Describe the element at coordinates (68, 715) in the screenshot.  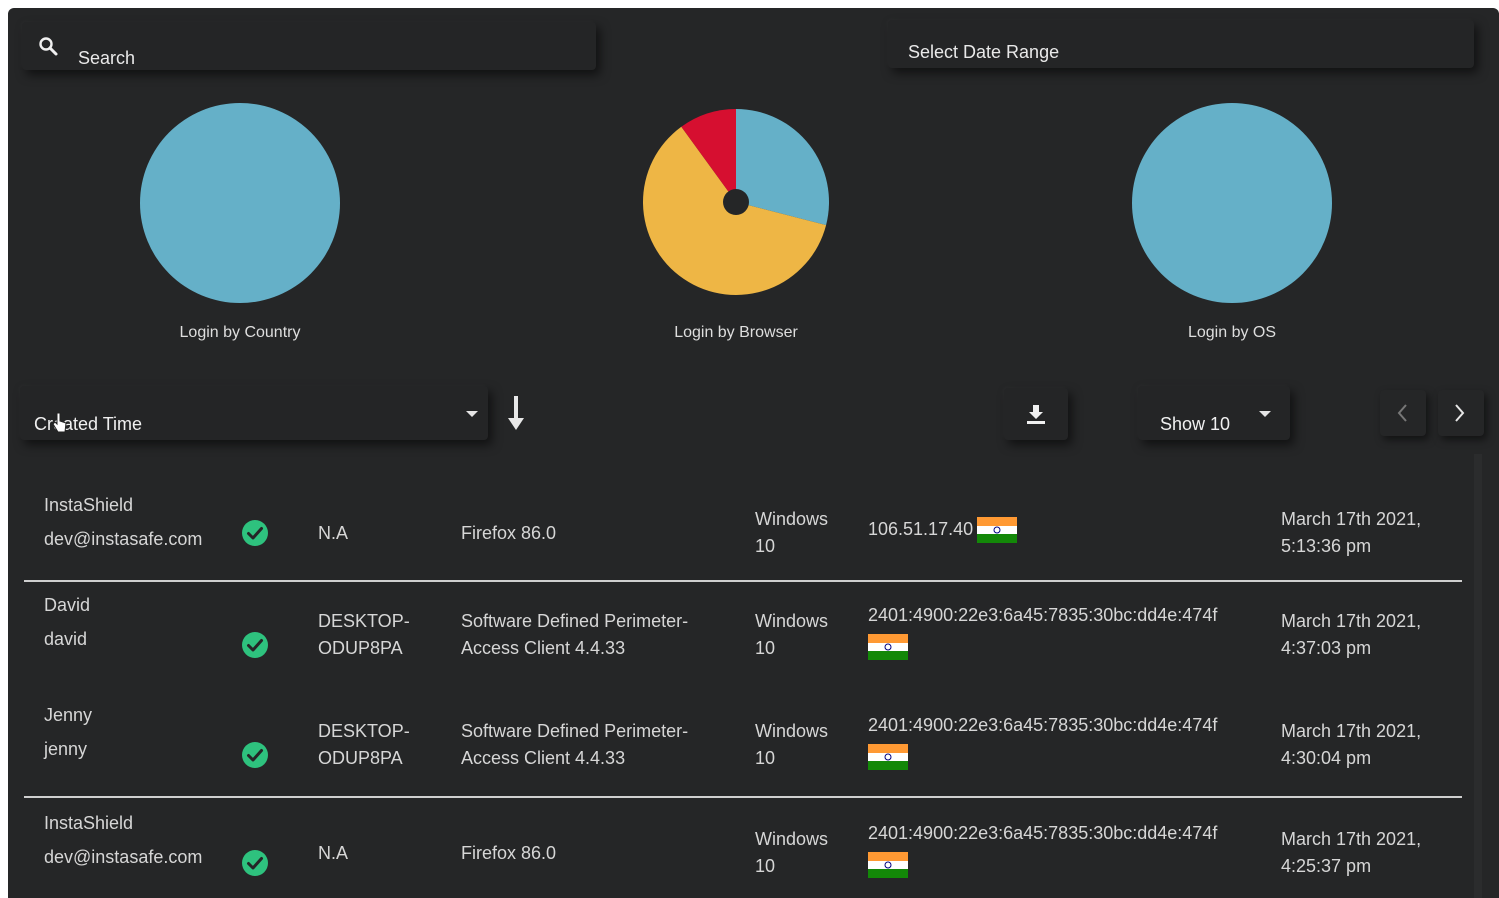
I see `user-name: Jenny` at that location.